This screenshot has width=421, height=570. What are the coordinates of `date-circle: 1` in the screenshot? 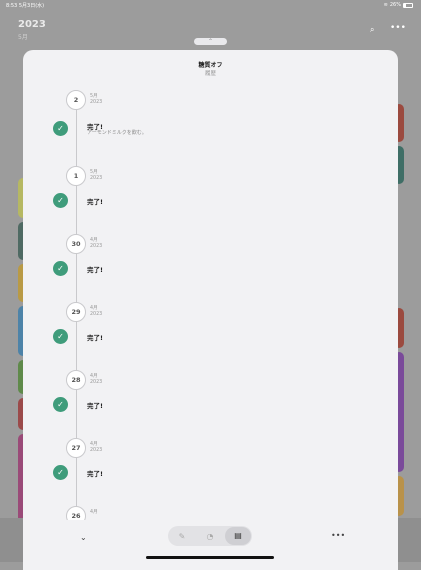 It's located at (76, 176).